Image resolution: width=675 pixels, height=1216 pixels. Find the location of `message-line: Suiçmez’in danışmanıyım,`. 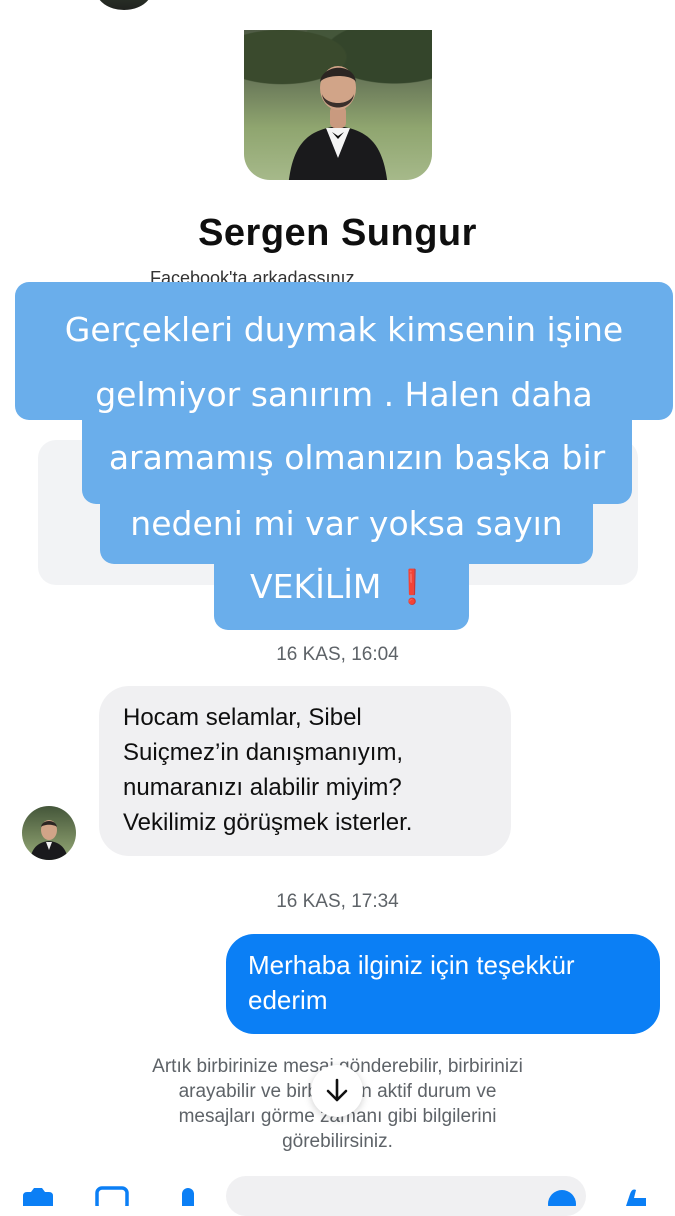

message-line: Suiçmez’in danışmanıyım, is located at coordinates (263, 752).